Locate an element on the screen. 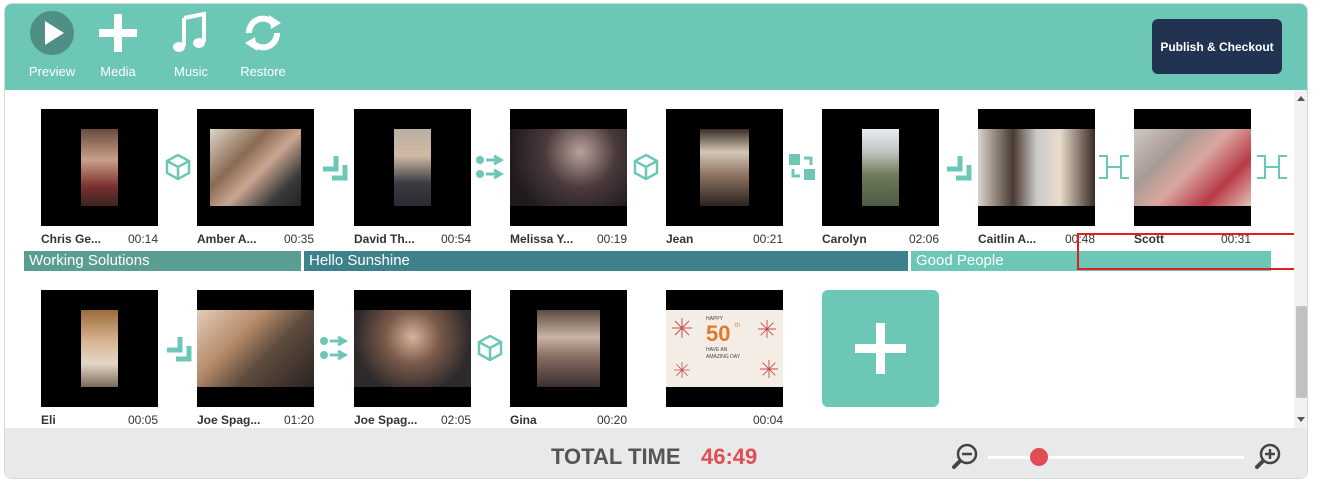 The image size is (1326, 481). clip-duration: 00:20 is located at coordinates (611, 420).